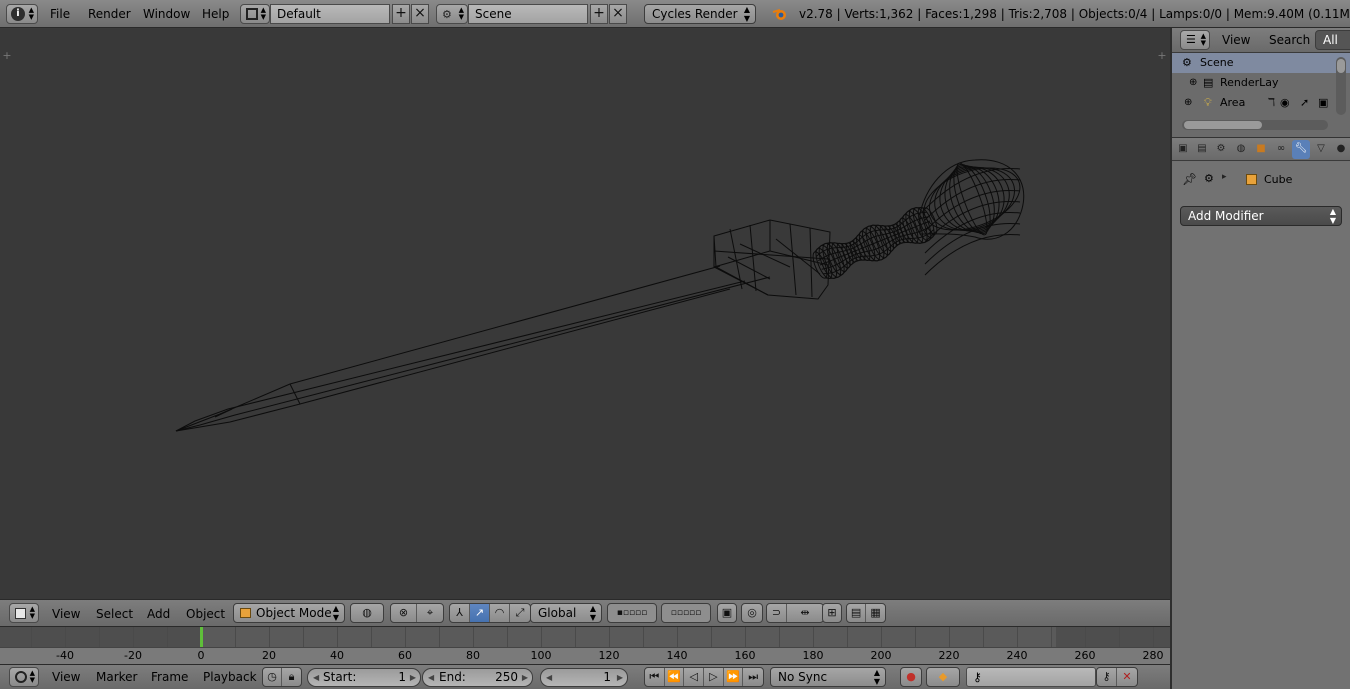  What do you see at coordinates (700, 14) in the screenshot?
I see `render-engine-dropdown: Cycles Render ▲ ▼` at bounding box center [700, 14].